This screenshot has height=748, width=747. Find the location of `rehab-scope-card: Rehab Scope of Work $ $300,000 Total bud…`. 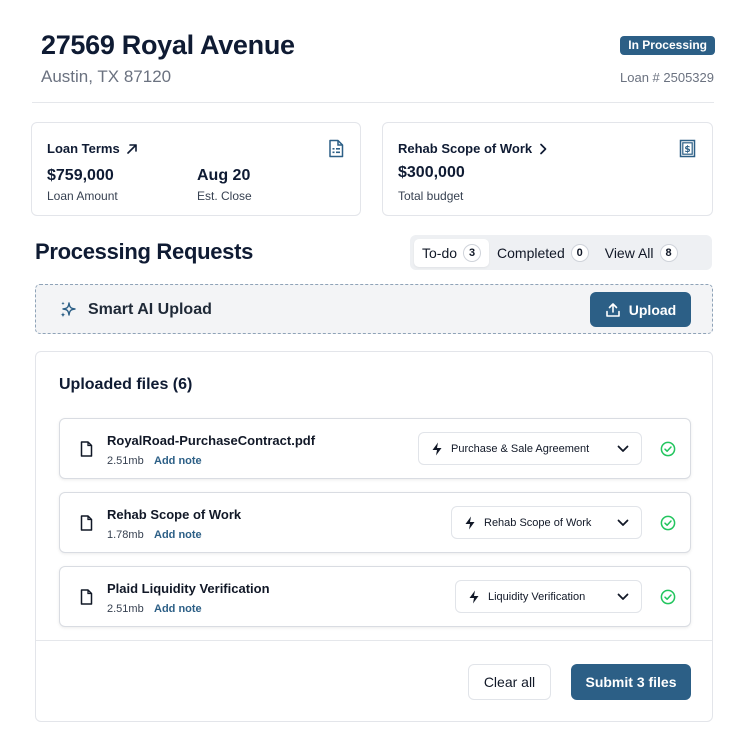

rehab-scope-card: Rehab Scope of Work $ $300,000 Total bud… is located at coordinates (547, 169).